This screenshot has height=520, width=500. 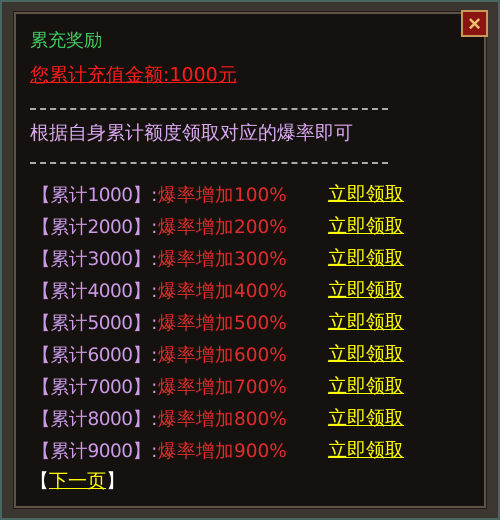 What do you see at coordinates (223, 451) in the screenshot?
I see `bonus-text: 爆率增加900%` at bounding box center [223, 451].